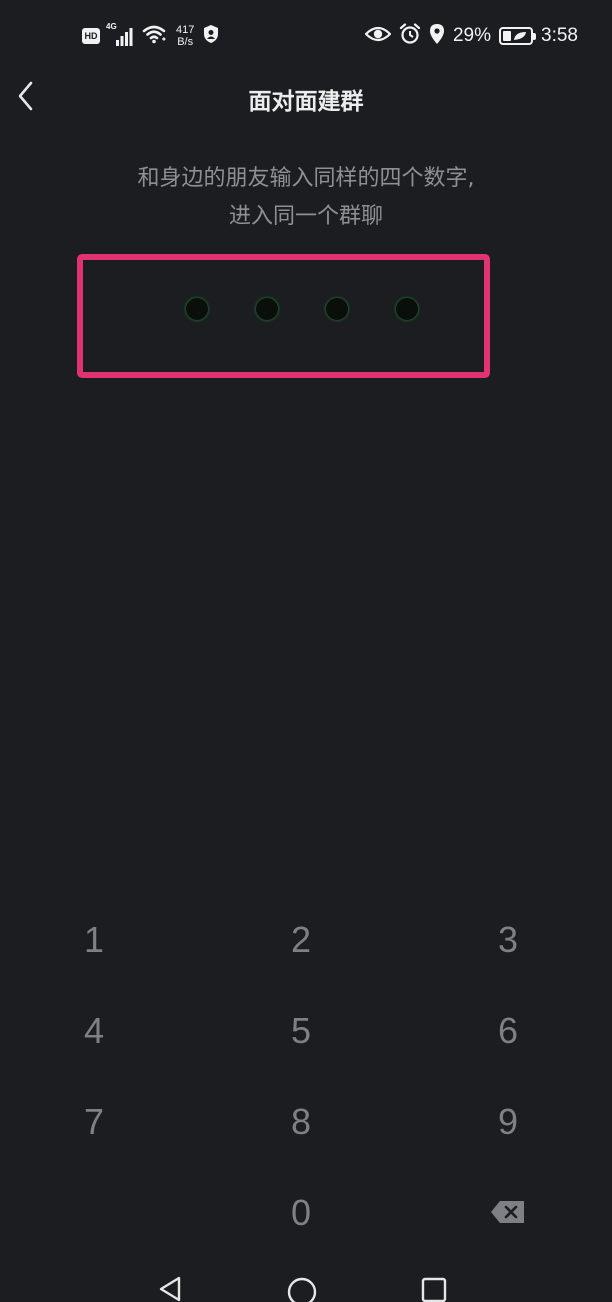 The image size is (612, 1302). Describe the element at coordinates (155, 36) in the screenshot. I see `wifi-icon` at that location.